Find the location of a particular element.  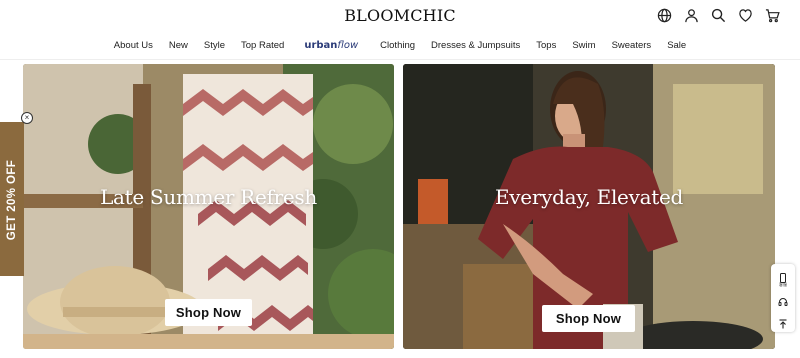

floating-support-widget: 客服 is located at coordinates (783, 298).